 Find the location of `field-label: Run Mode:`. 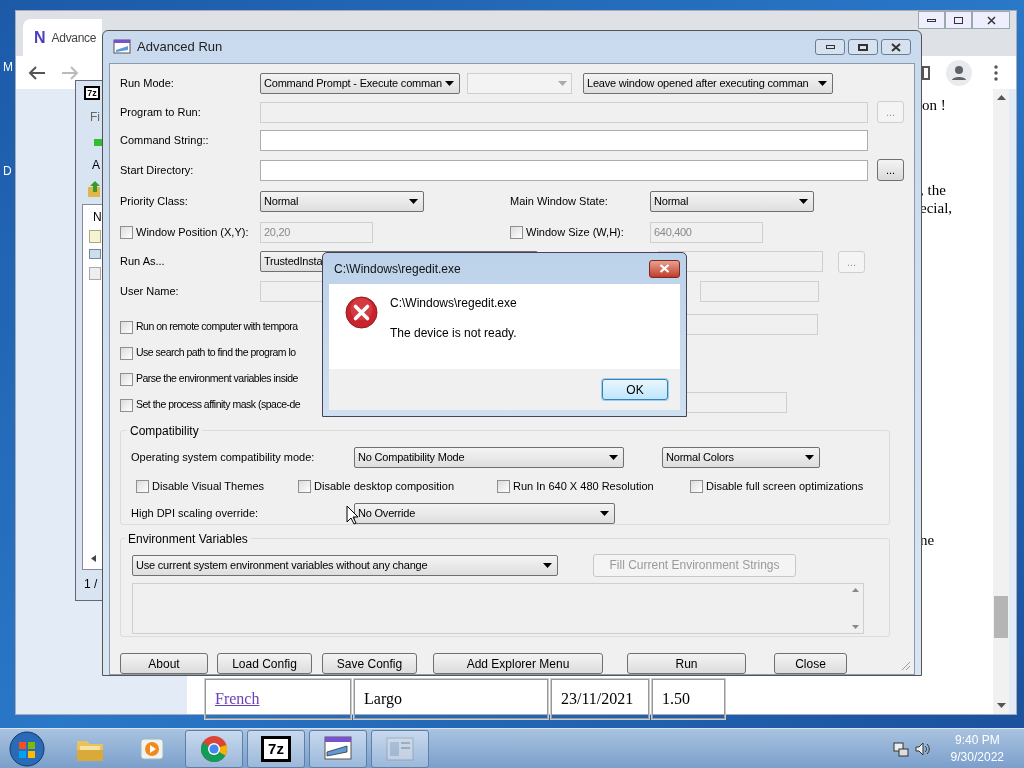

field-label: Run Mode: is located at coordinates (147, 83).